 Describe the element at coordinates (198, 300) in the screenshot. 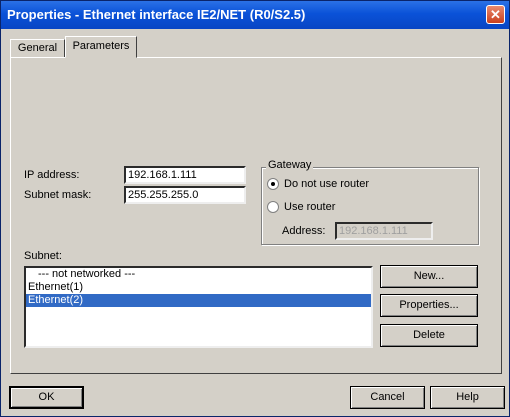

I see `list-item: Ethernet(2)` at that location.